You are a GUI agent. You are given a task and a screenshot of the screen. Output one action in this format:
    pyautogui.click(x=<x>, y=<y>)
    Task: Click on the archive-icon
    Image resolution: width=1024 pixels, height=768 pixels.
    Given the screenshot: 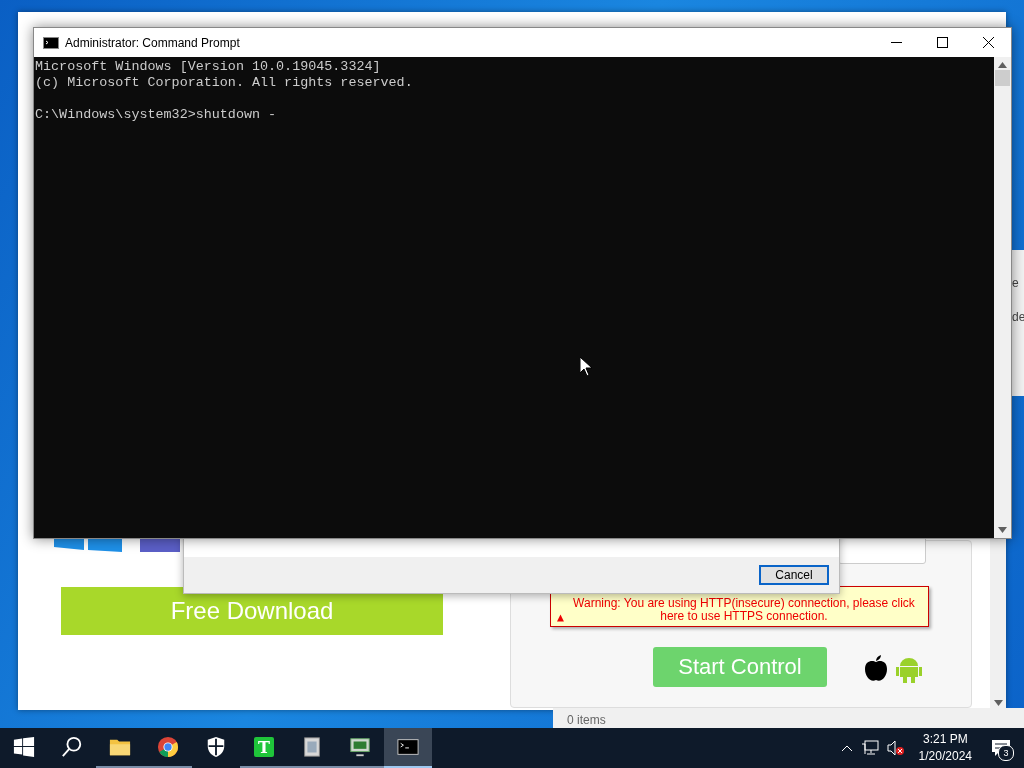 What is the action you would take?
    pyautogui.click(x=312, y=747)
    